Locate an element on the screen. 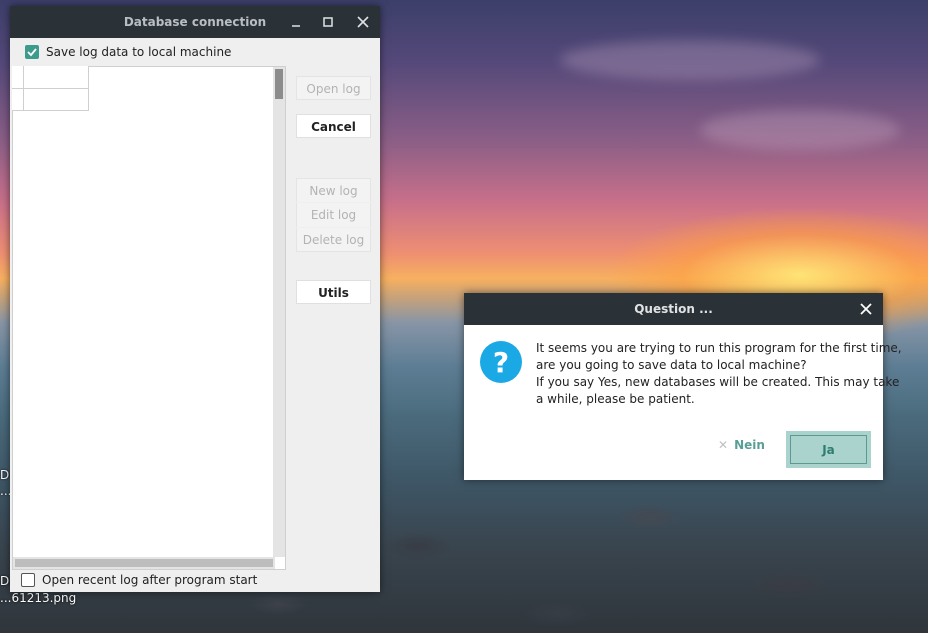 This screenshot has height=633, width=928. yes-button-label: Ja is located at coordinates (828, 449).